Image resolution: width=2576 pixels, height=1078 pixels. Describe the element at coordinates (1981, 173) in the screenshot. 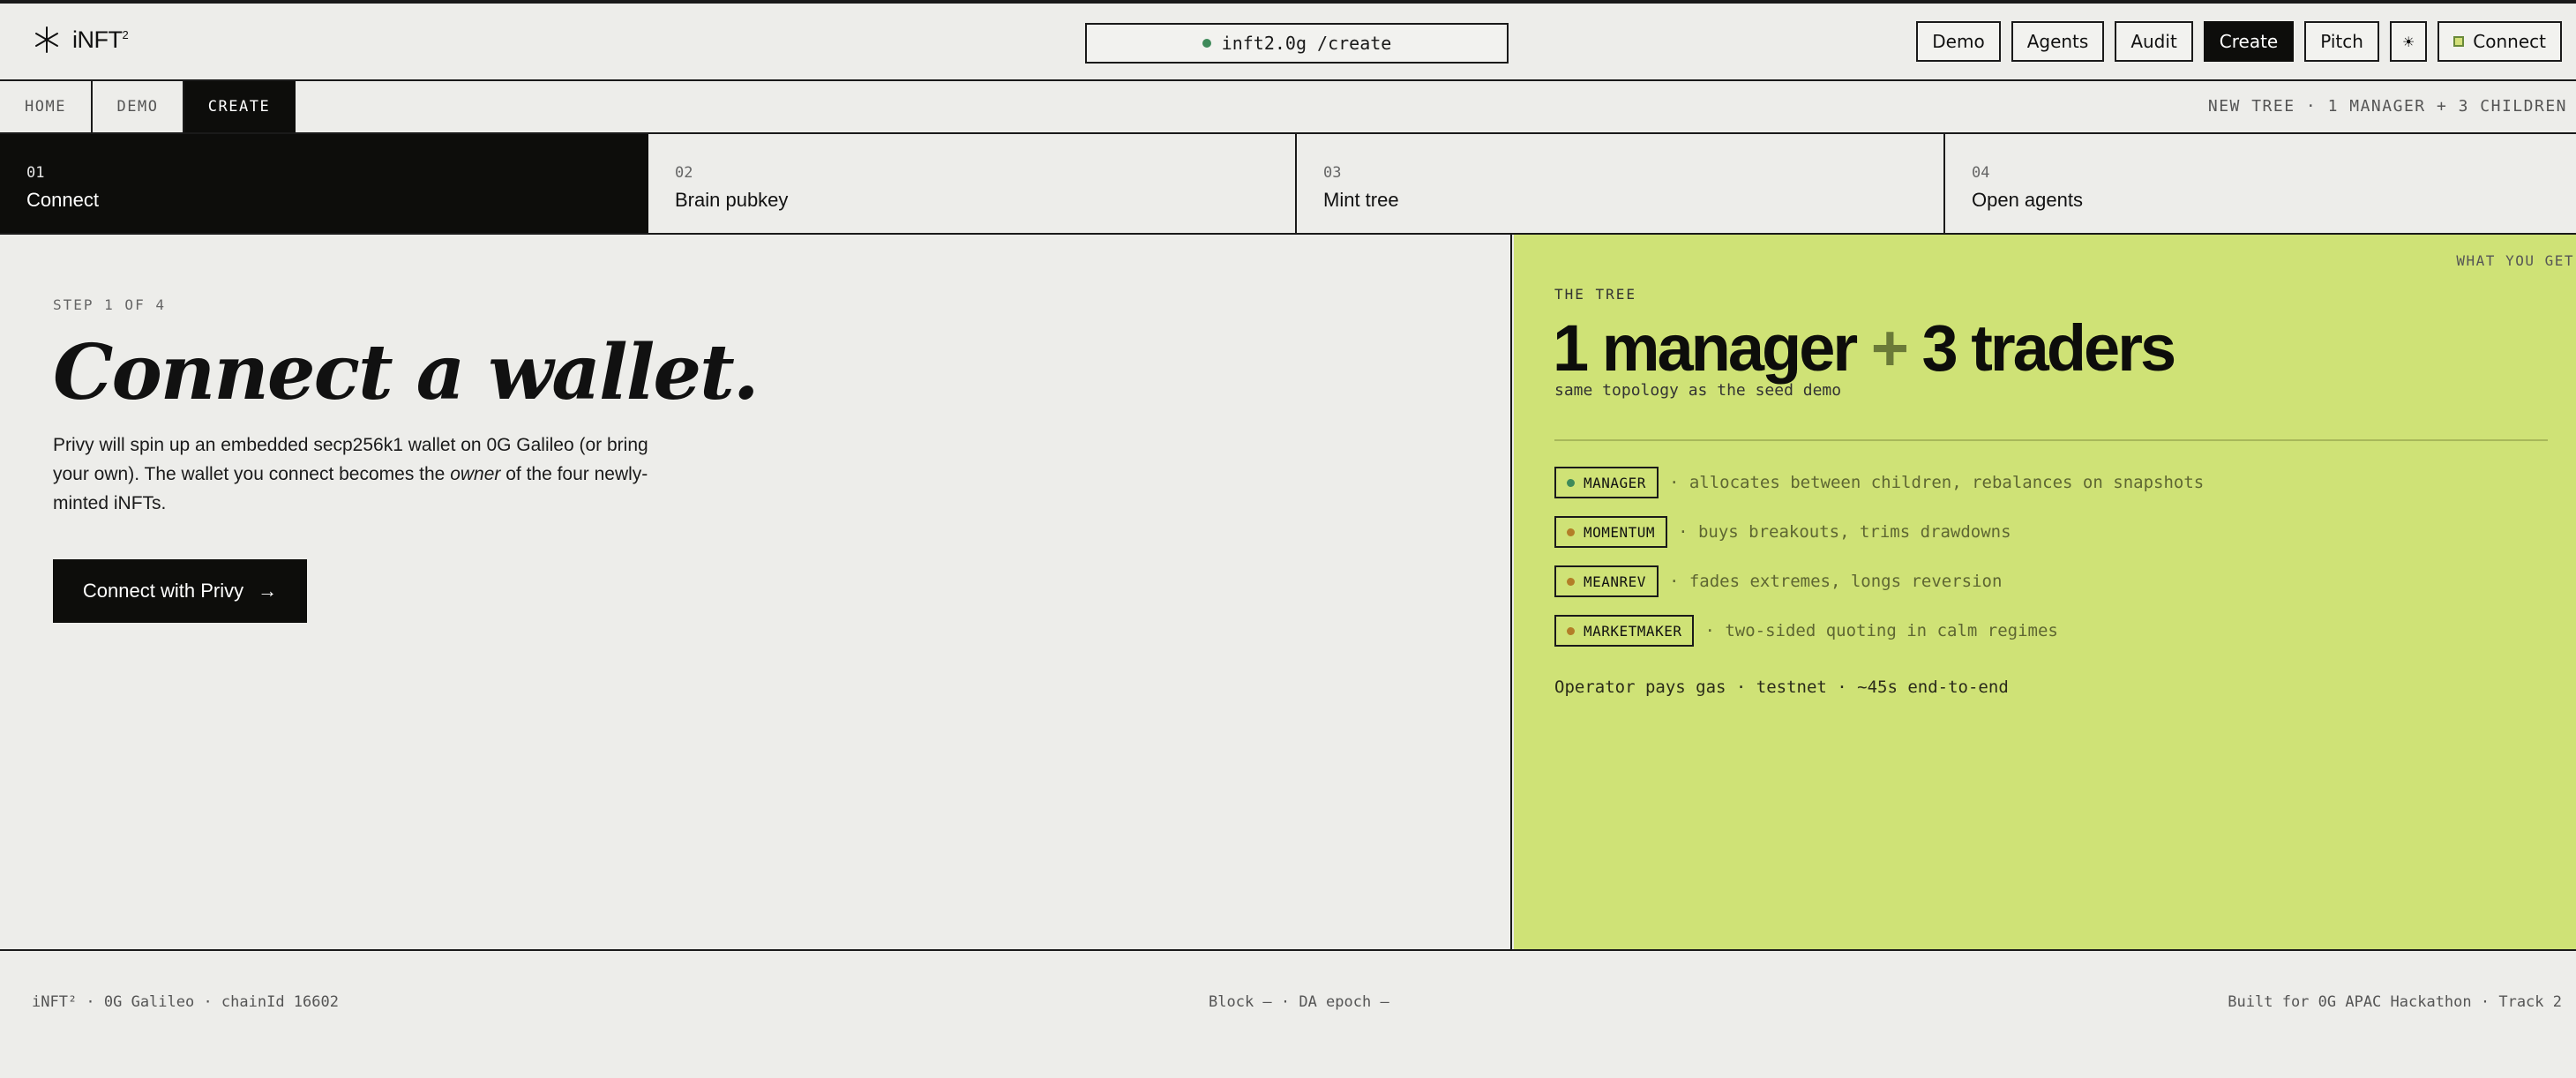

I see `step-number: 04` at that location.